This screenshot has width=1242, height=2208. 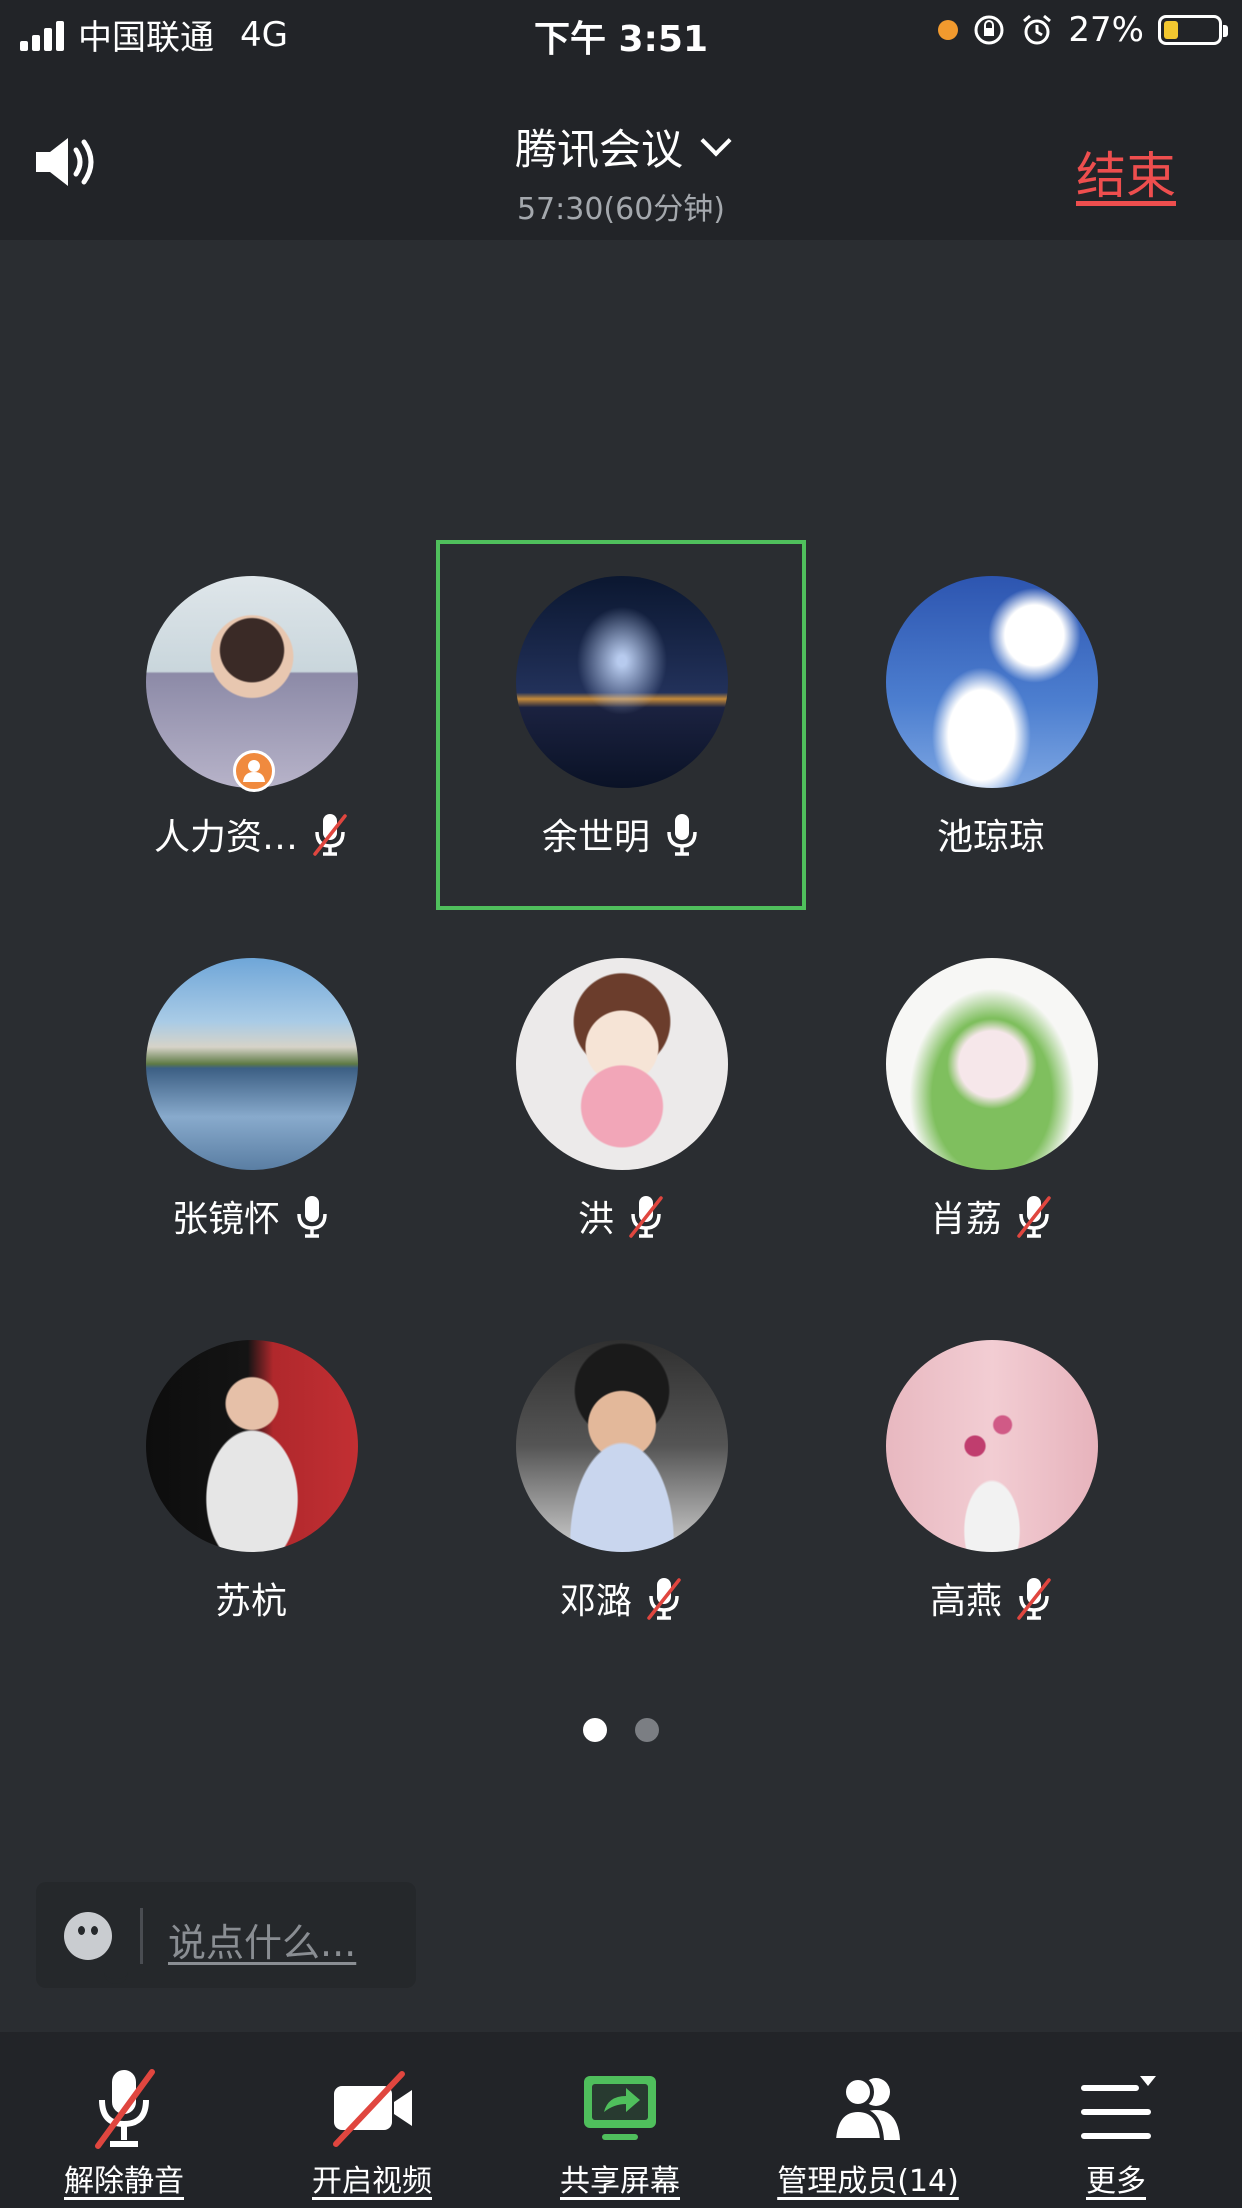 I want to click on divider, so click(x=141, y=1936).